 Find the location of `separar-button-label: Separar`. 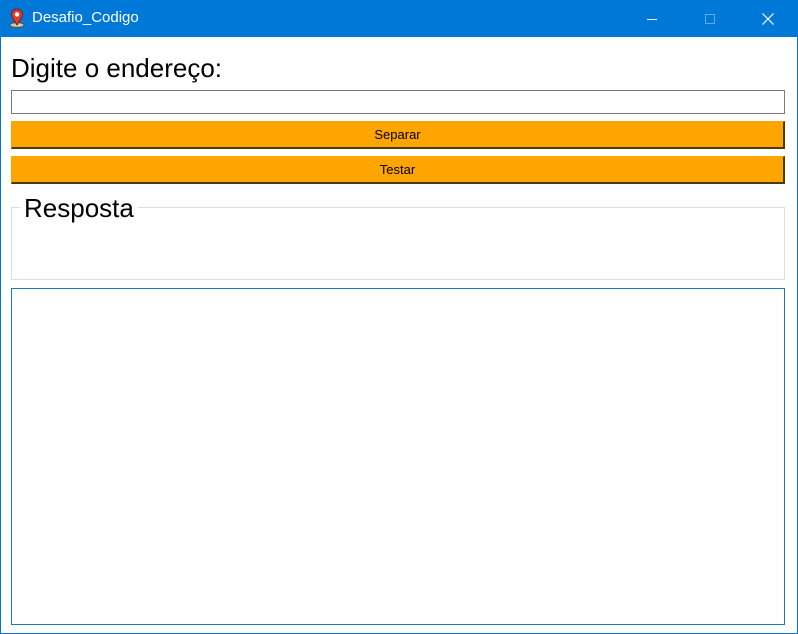

separar-button-label: Separar is located at coordinates (397, 134).